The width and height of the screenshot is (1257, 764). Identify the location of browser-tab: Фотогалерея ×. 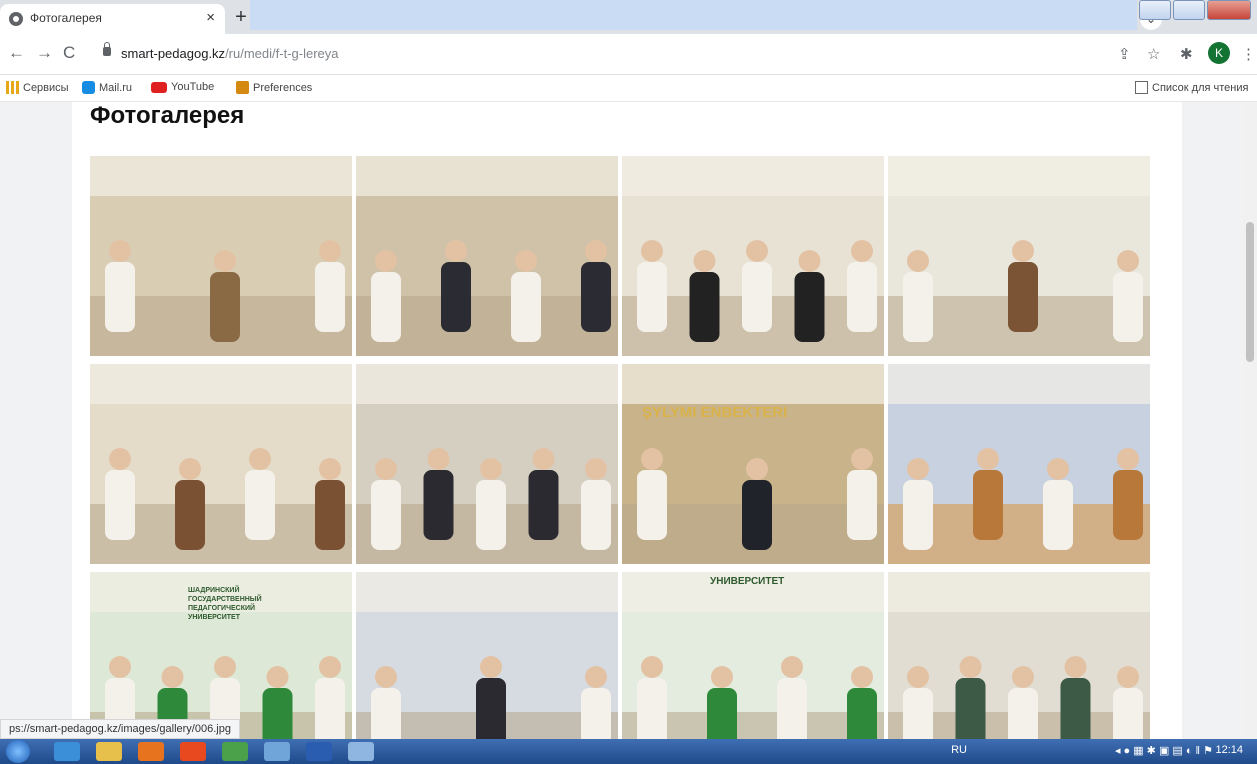
(112, 19).